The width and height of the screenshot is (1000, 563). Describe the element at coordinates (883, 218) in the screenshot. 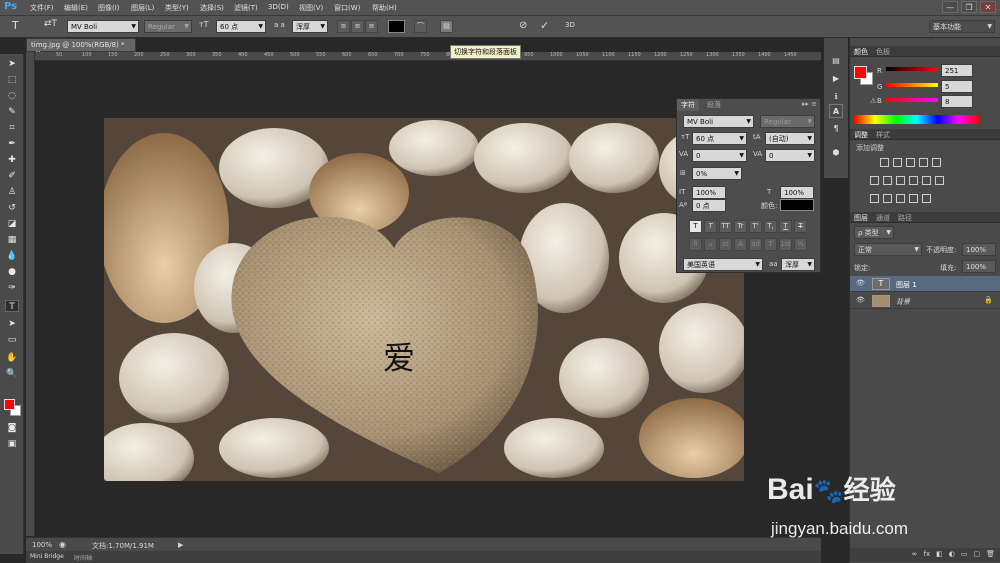

I see `tab-channels: 通道` at that location.